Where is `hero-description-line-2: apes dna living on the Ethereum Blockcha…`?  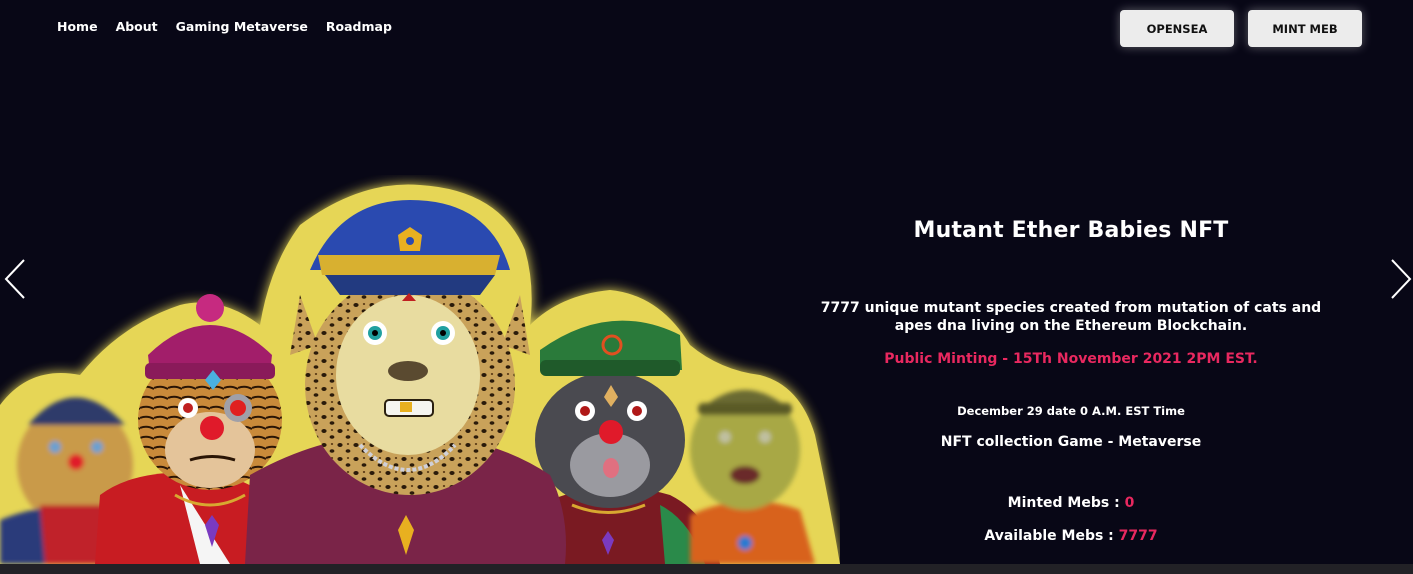
hero-description-line-2: apes dna living on the Ethereum Blockcha… is located at coordinates (1071, 326).